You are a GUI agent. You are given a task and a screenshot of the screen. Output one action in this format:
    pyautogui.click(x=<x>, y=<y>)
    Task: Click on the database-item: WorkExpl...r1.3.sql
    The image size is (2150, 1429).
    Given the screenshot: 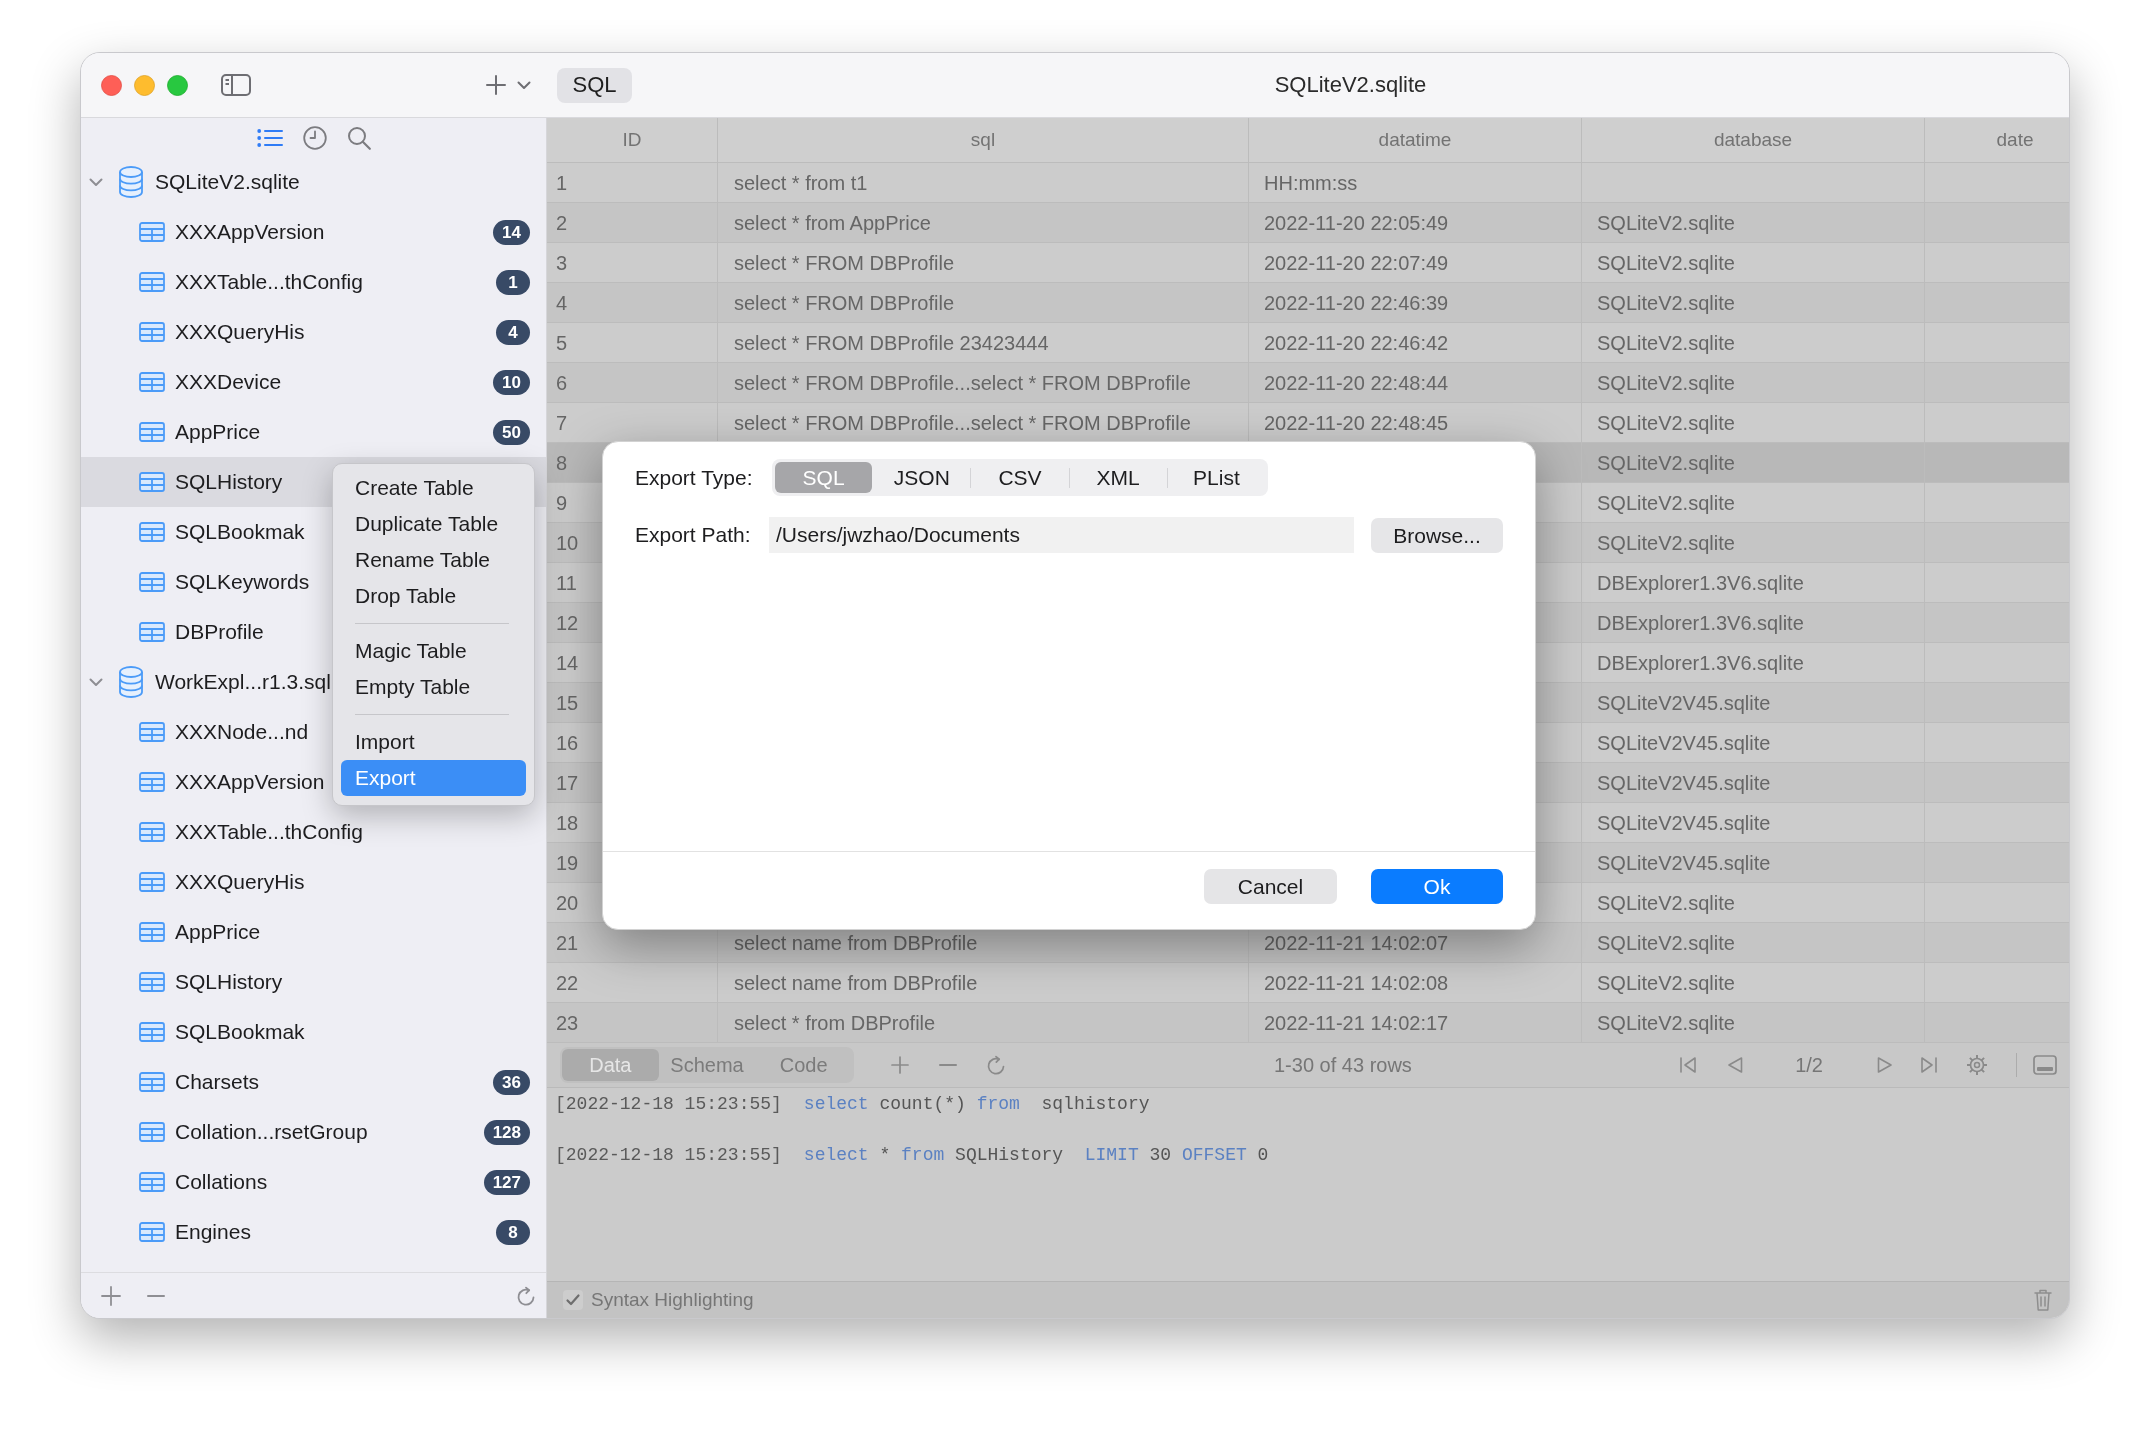 What is the action you would take?
    pyautogui.click(x=225, y=682)
    